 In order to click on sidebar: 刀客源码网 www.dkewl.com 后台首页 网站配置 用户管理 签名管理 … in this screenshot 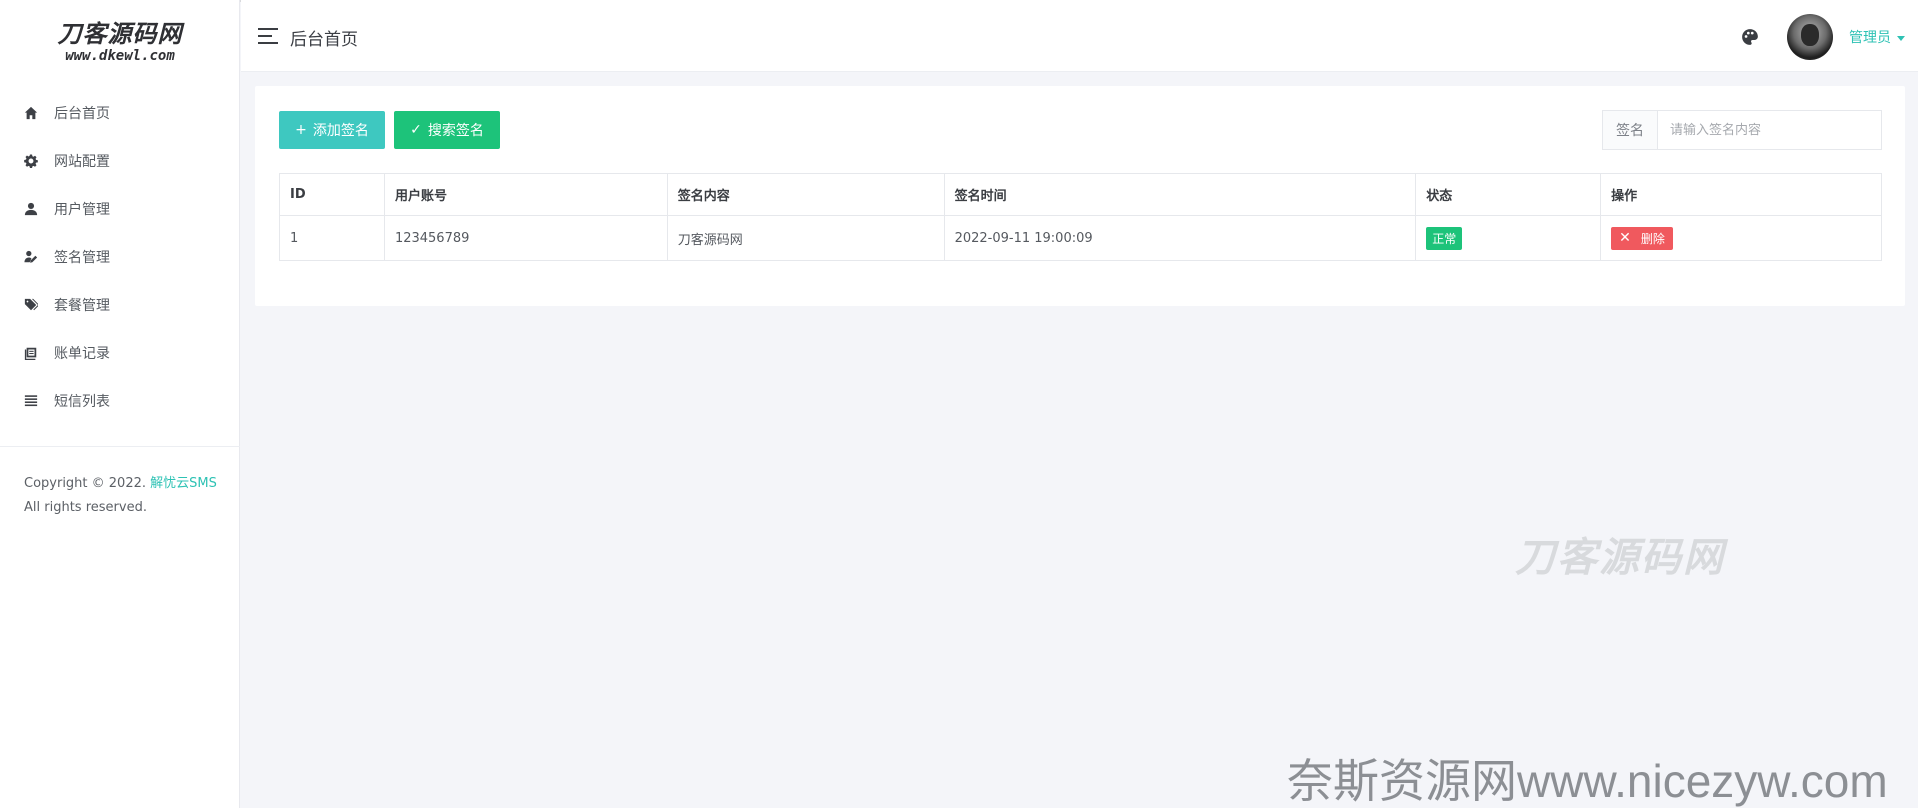, I will do `click(120, 404)`.